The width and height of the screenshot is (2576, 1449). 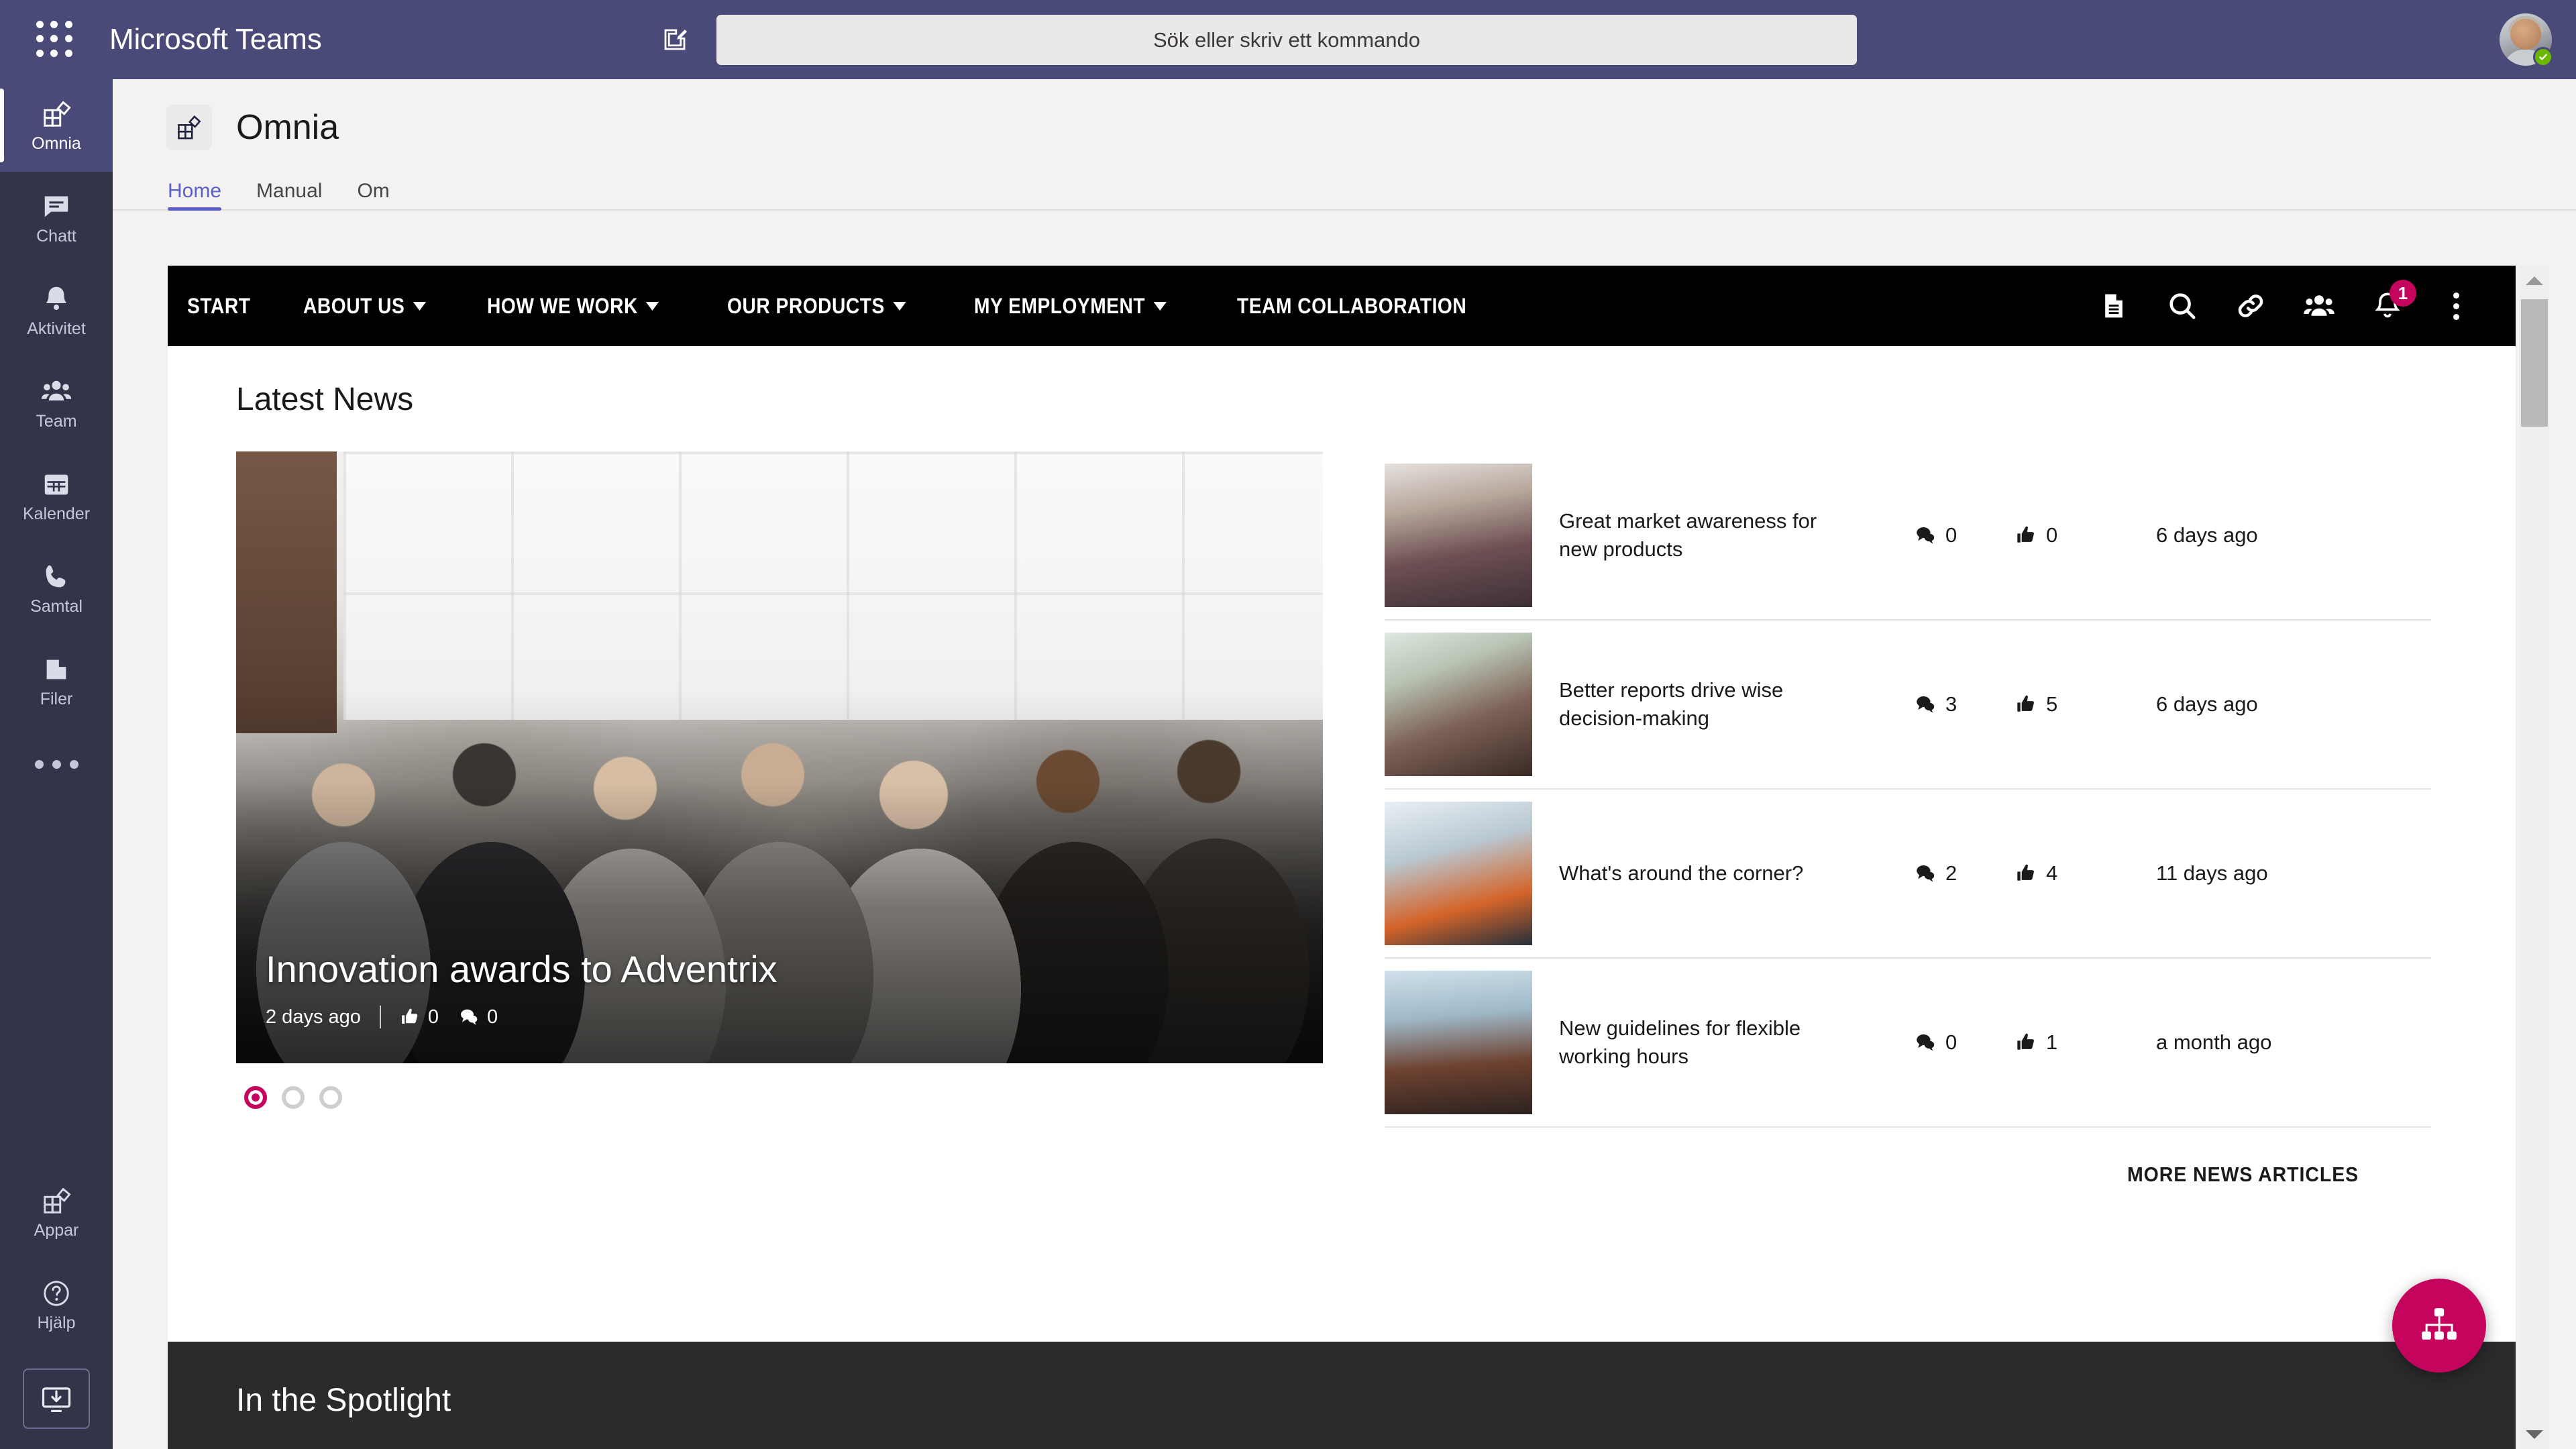 I want to click on search-icon, so click(x=2182, y=305).